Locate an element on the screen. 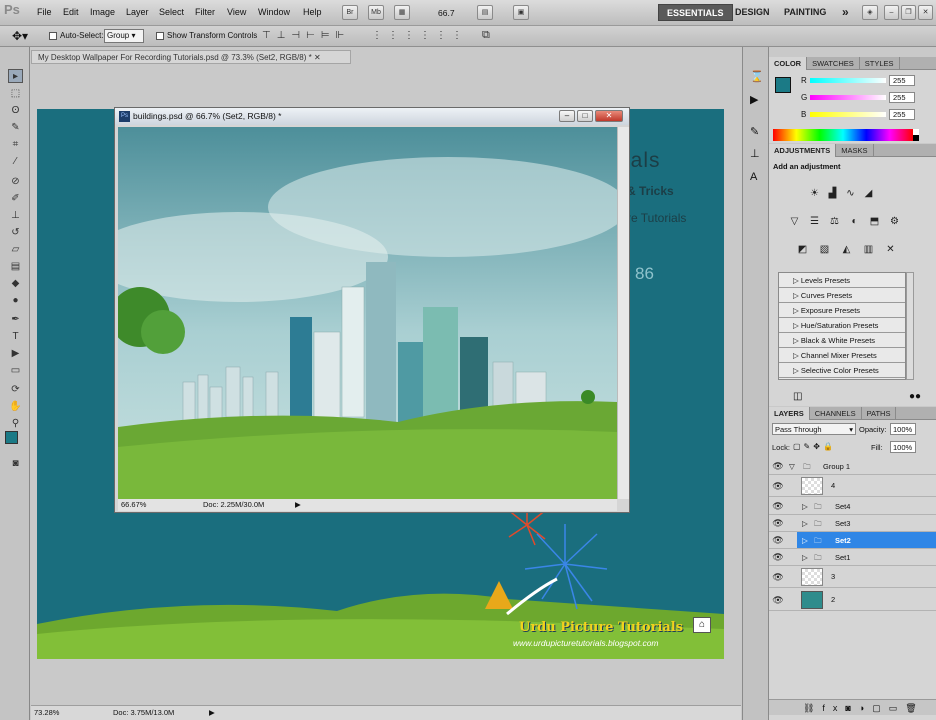 The height and width of the screenshot is (720, 936). levels-presets: ▷ Levels Presets is located at coordinates (842, 280).